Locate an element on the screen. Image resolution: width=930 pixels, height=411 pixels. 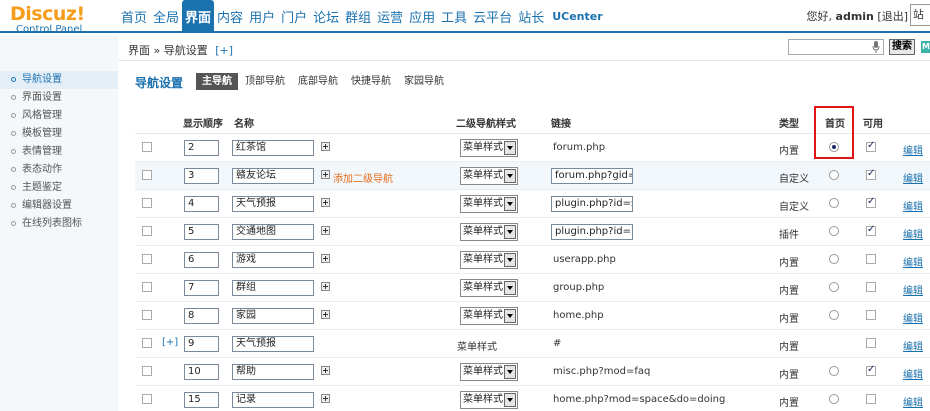
link-input: forum.php?gid= is located at coordinates (592, 176).